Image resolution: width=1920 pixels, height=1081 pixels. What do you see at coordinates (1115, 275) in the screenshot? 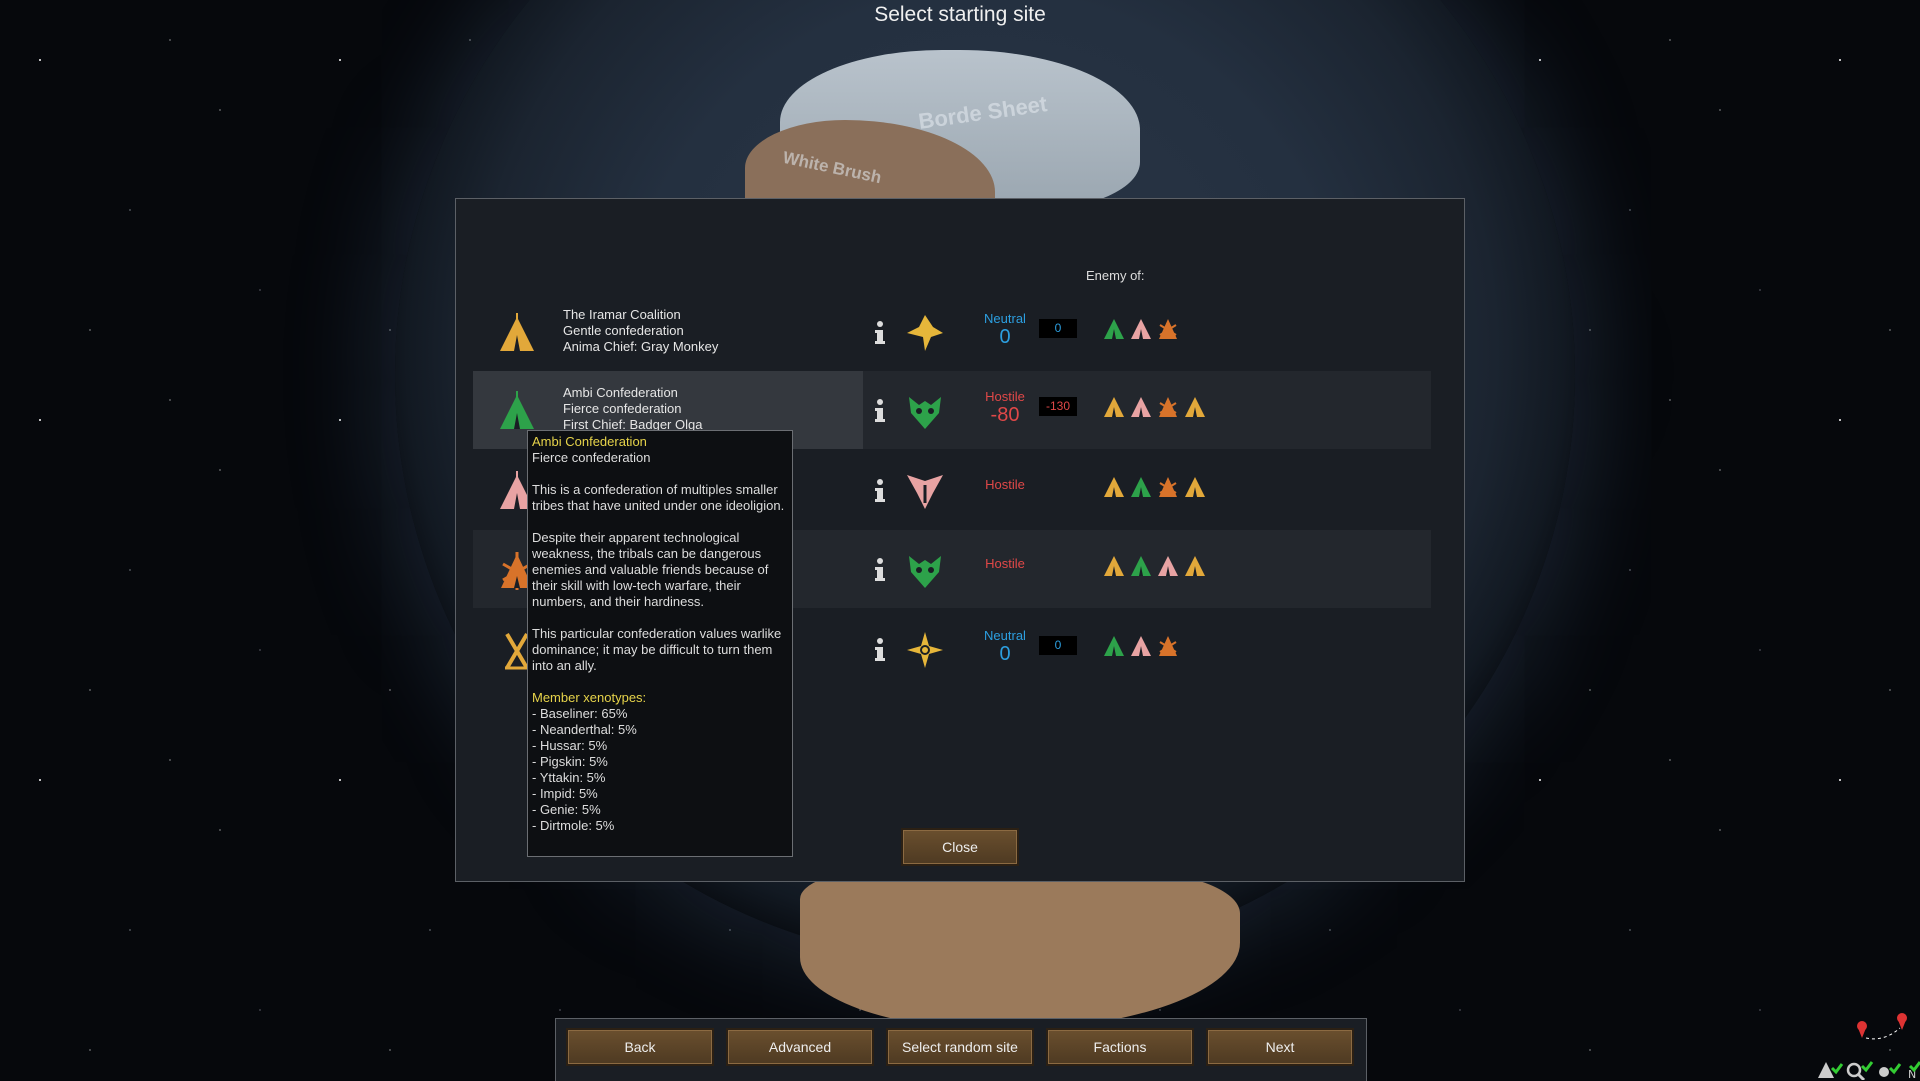
I see `enemy-of-header: Enemy of:` at bounding box center [1115, 275].